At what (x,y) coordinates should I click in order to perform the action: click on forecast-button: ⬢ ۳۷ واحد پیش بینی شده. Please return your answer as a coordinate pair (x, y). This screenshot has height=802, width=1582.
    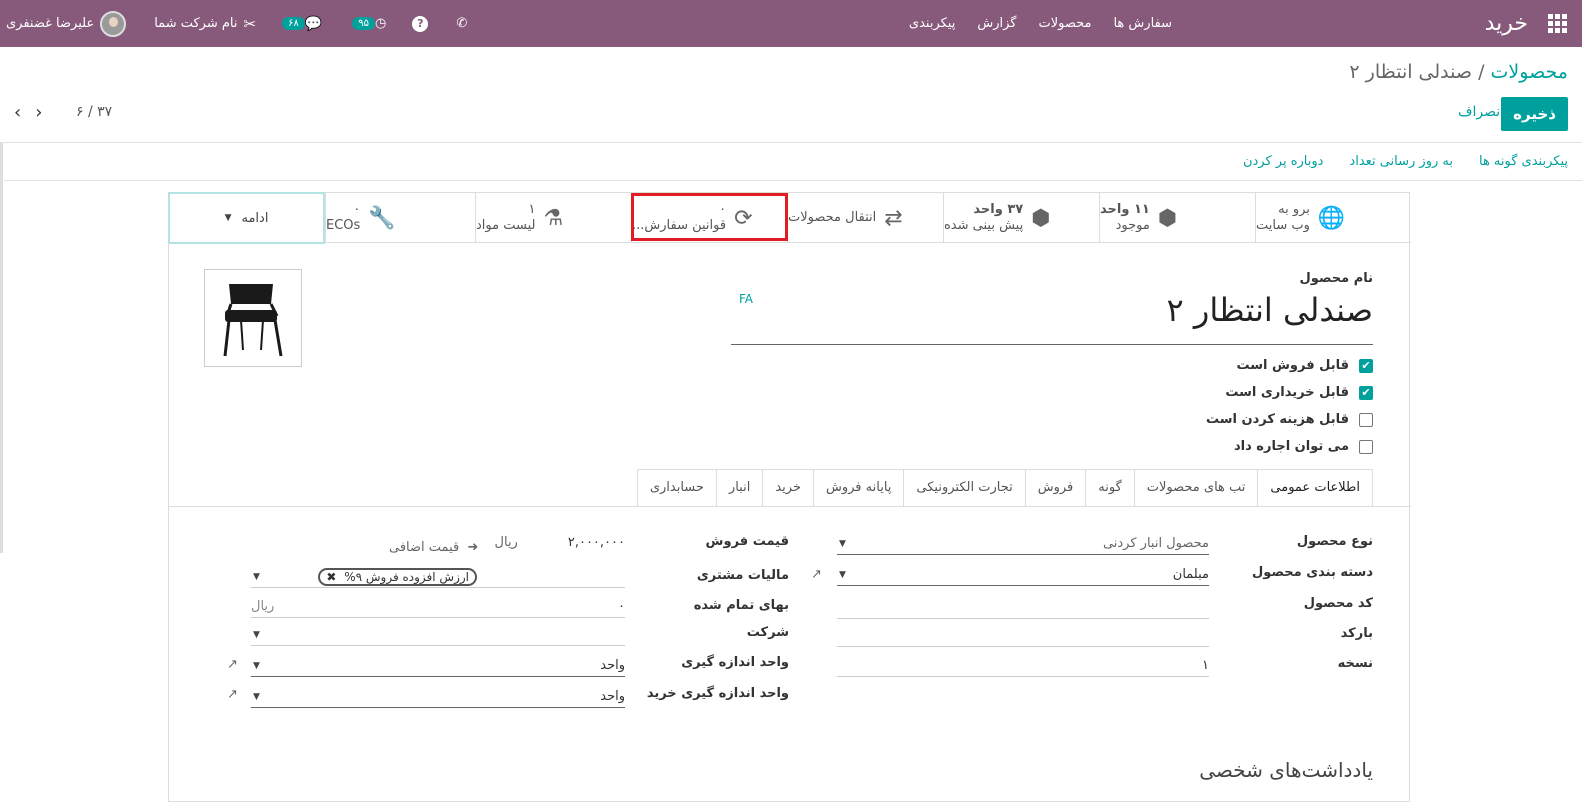
    Looking at the image, I should click on (1021, 218).